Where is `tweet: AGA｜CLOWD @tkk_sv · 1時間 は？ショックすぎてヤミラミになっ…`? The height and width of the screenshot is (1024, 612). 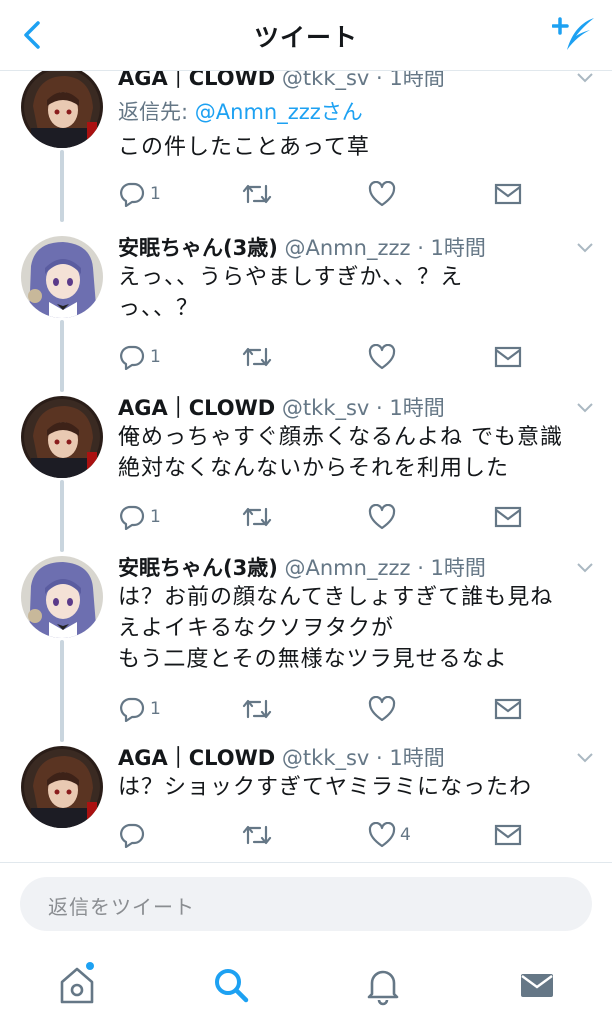 tweet: AGA｜CLOWD @tkk_sv · 1時間 は？ショックすぎてヤミラミになっ… is located at coordinates (306, 802).